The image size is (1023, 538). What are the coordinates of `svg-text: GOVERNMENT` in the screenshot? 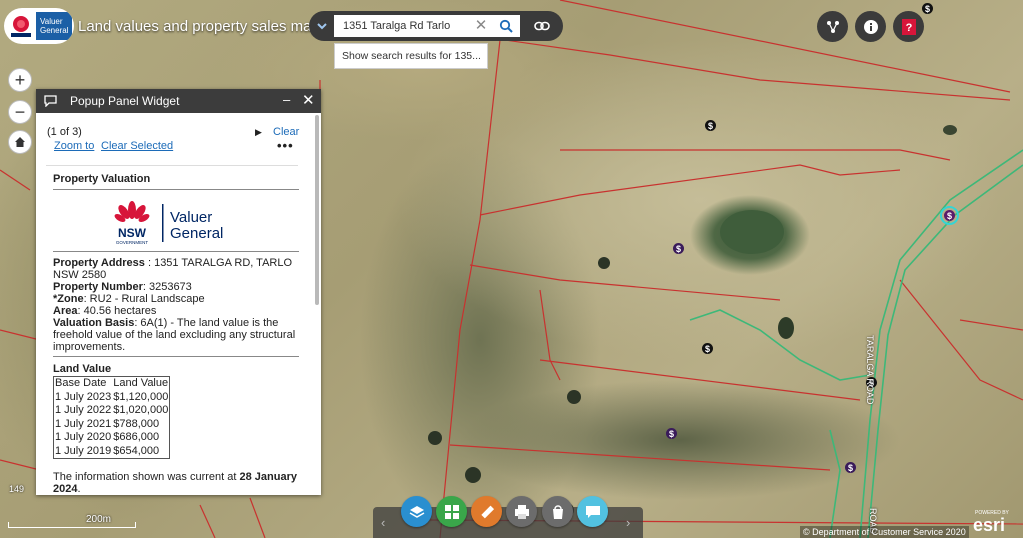 It's located at (132, 242).